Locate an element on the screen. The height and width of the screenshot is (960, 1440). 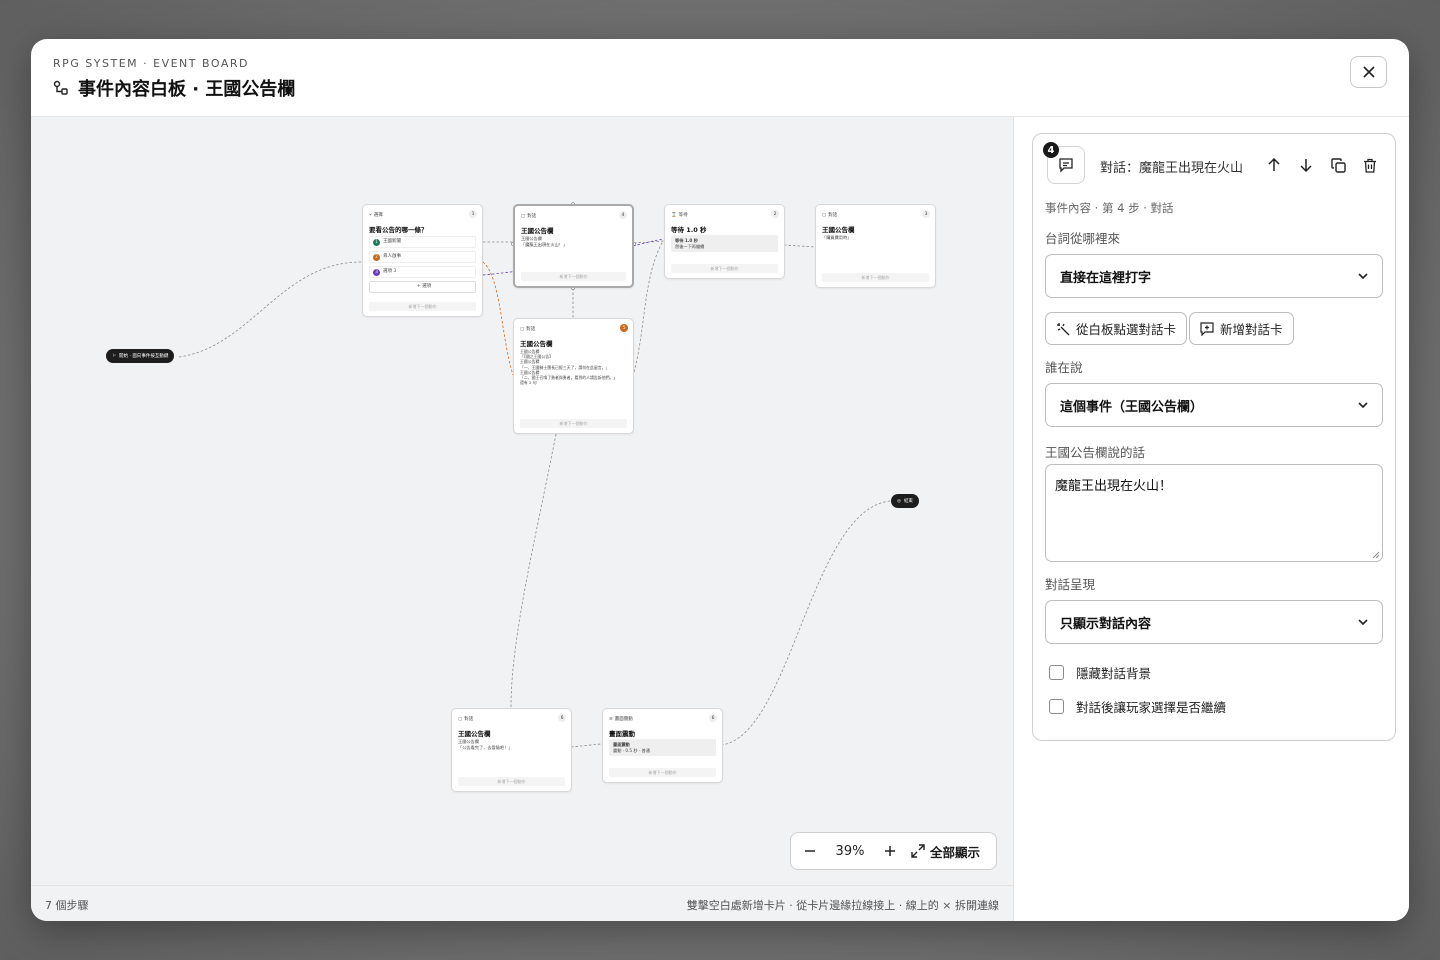
source-label: 台詞從哪裡來 is located at coordinates (1083, 238).